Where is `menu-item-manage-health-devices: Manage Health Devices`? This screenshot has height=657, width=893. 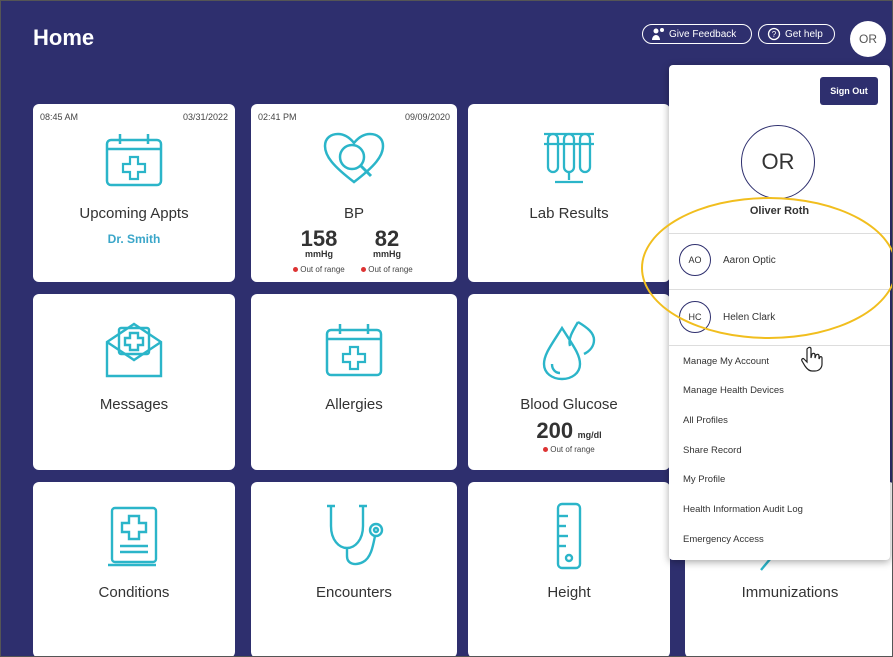 menu-item-manage-health-devices: Manage Health Devices is located at coordinates (733, 390).